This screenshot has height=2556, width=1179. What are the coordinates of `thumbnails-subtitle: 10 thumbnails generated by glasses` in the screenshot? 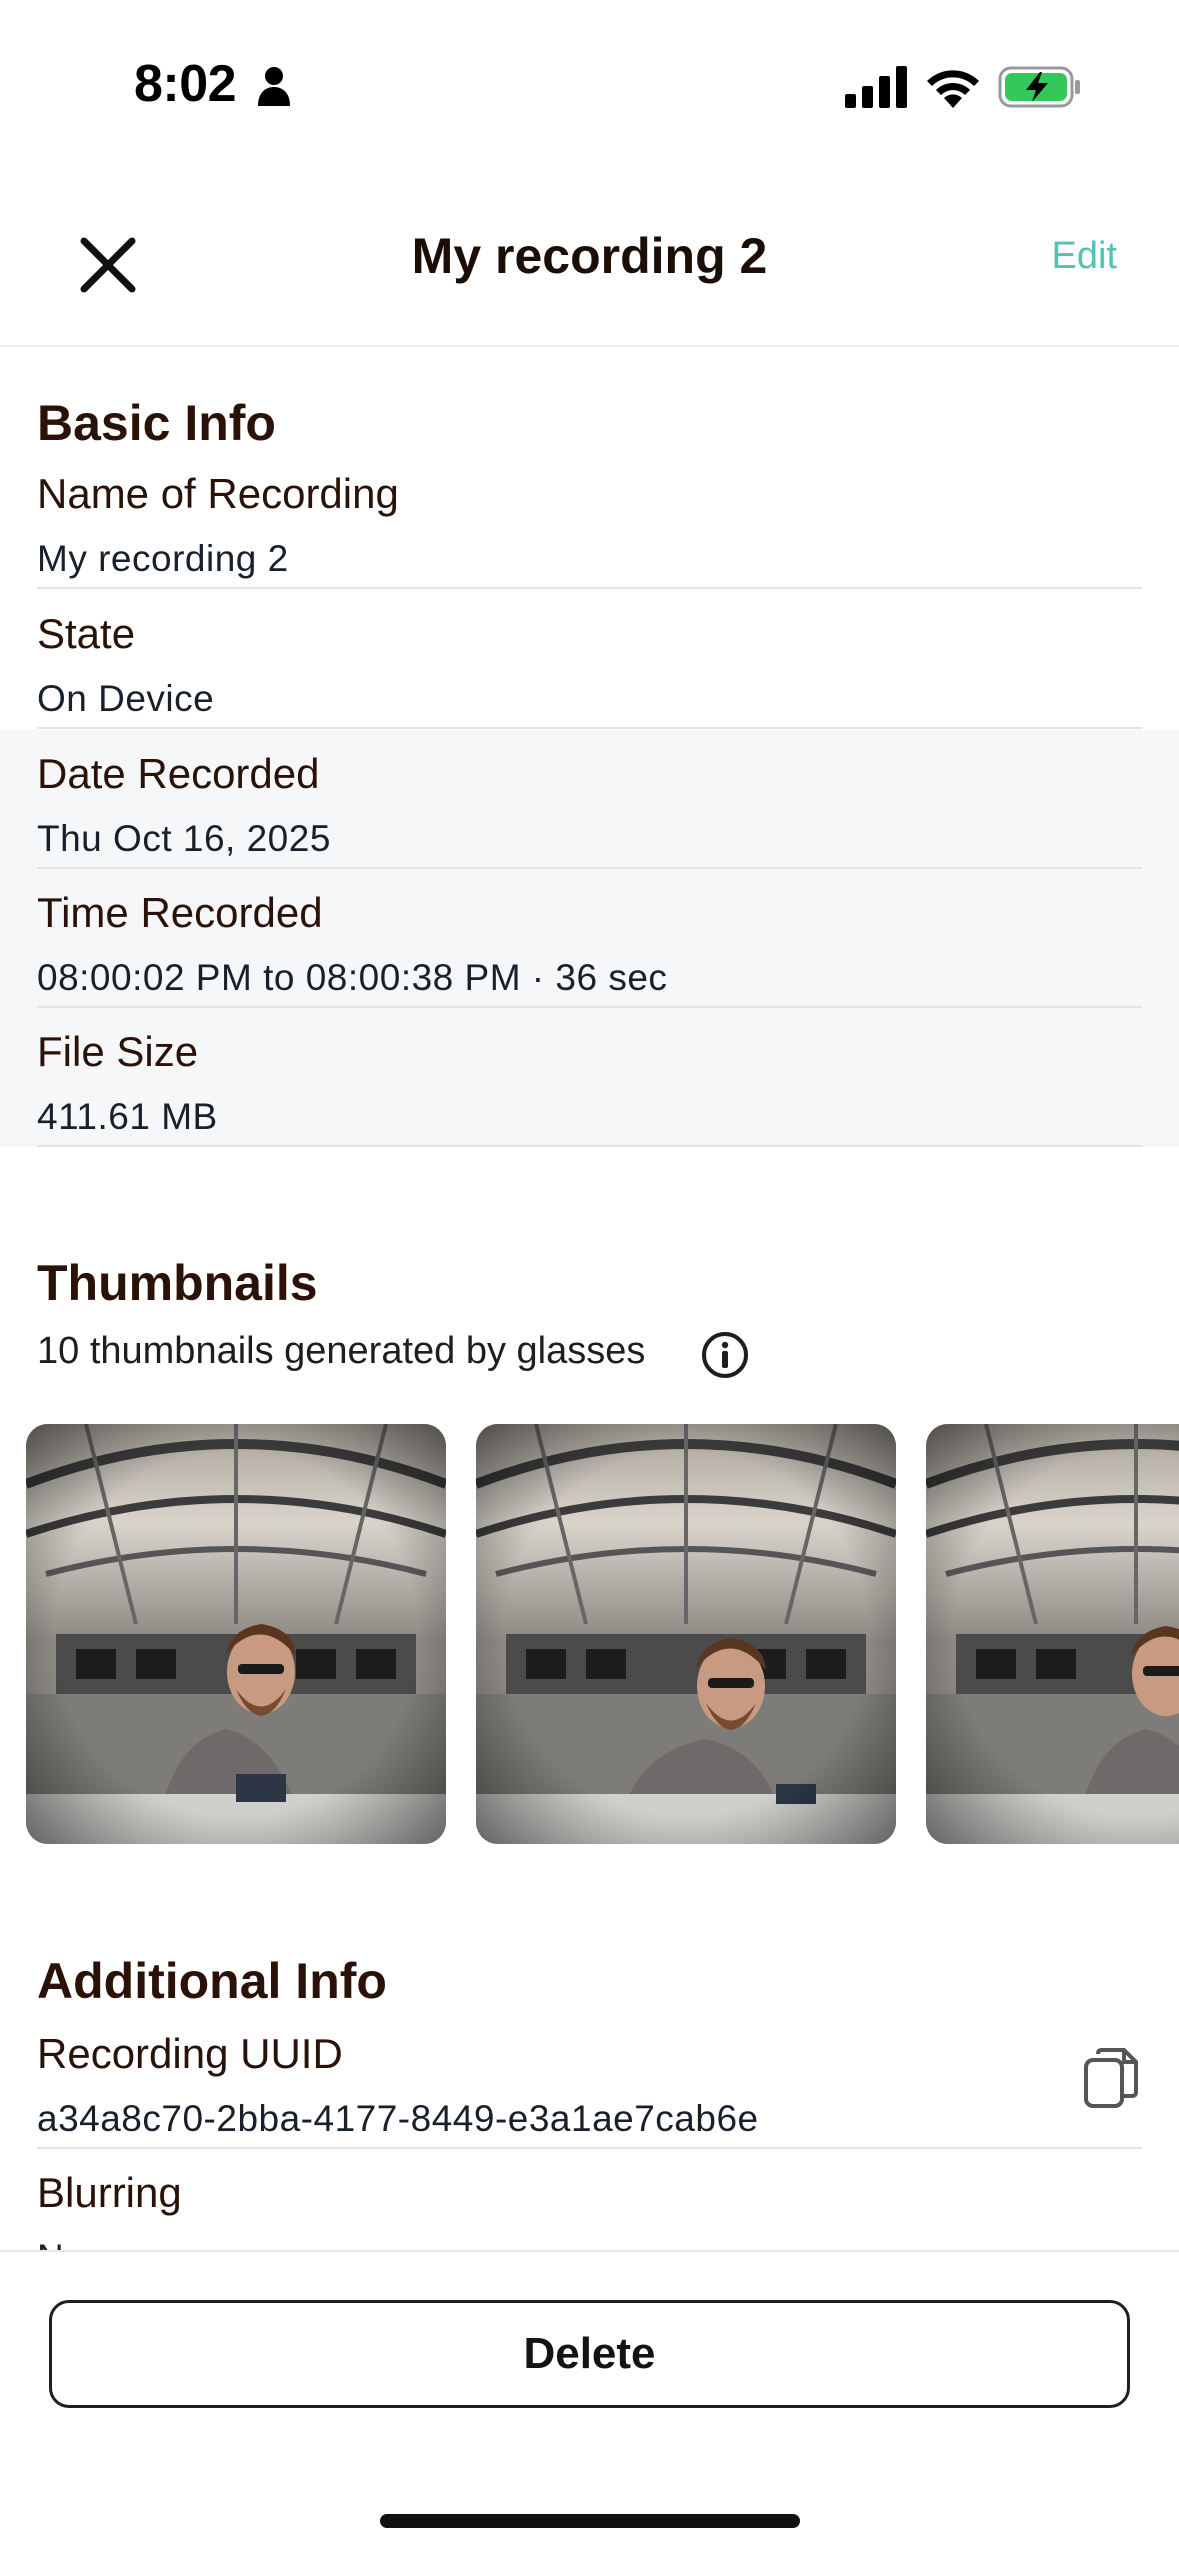 It's located at (341, 1351).